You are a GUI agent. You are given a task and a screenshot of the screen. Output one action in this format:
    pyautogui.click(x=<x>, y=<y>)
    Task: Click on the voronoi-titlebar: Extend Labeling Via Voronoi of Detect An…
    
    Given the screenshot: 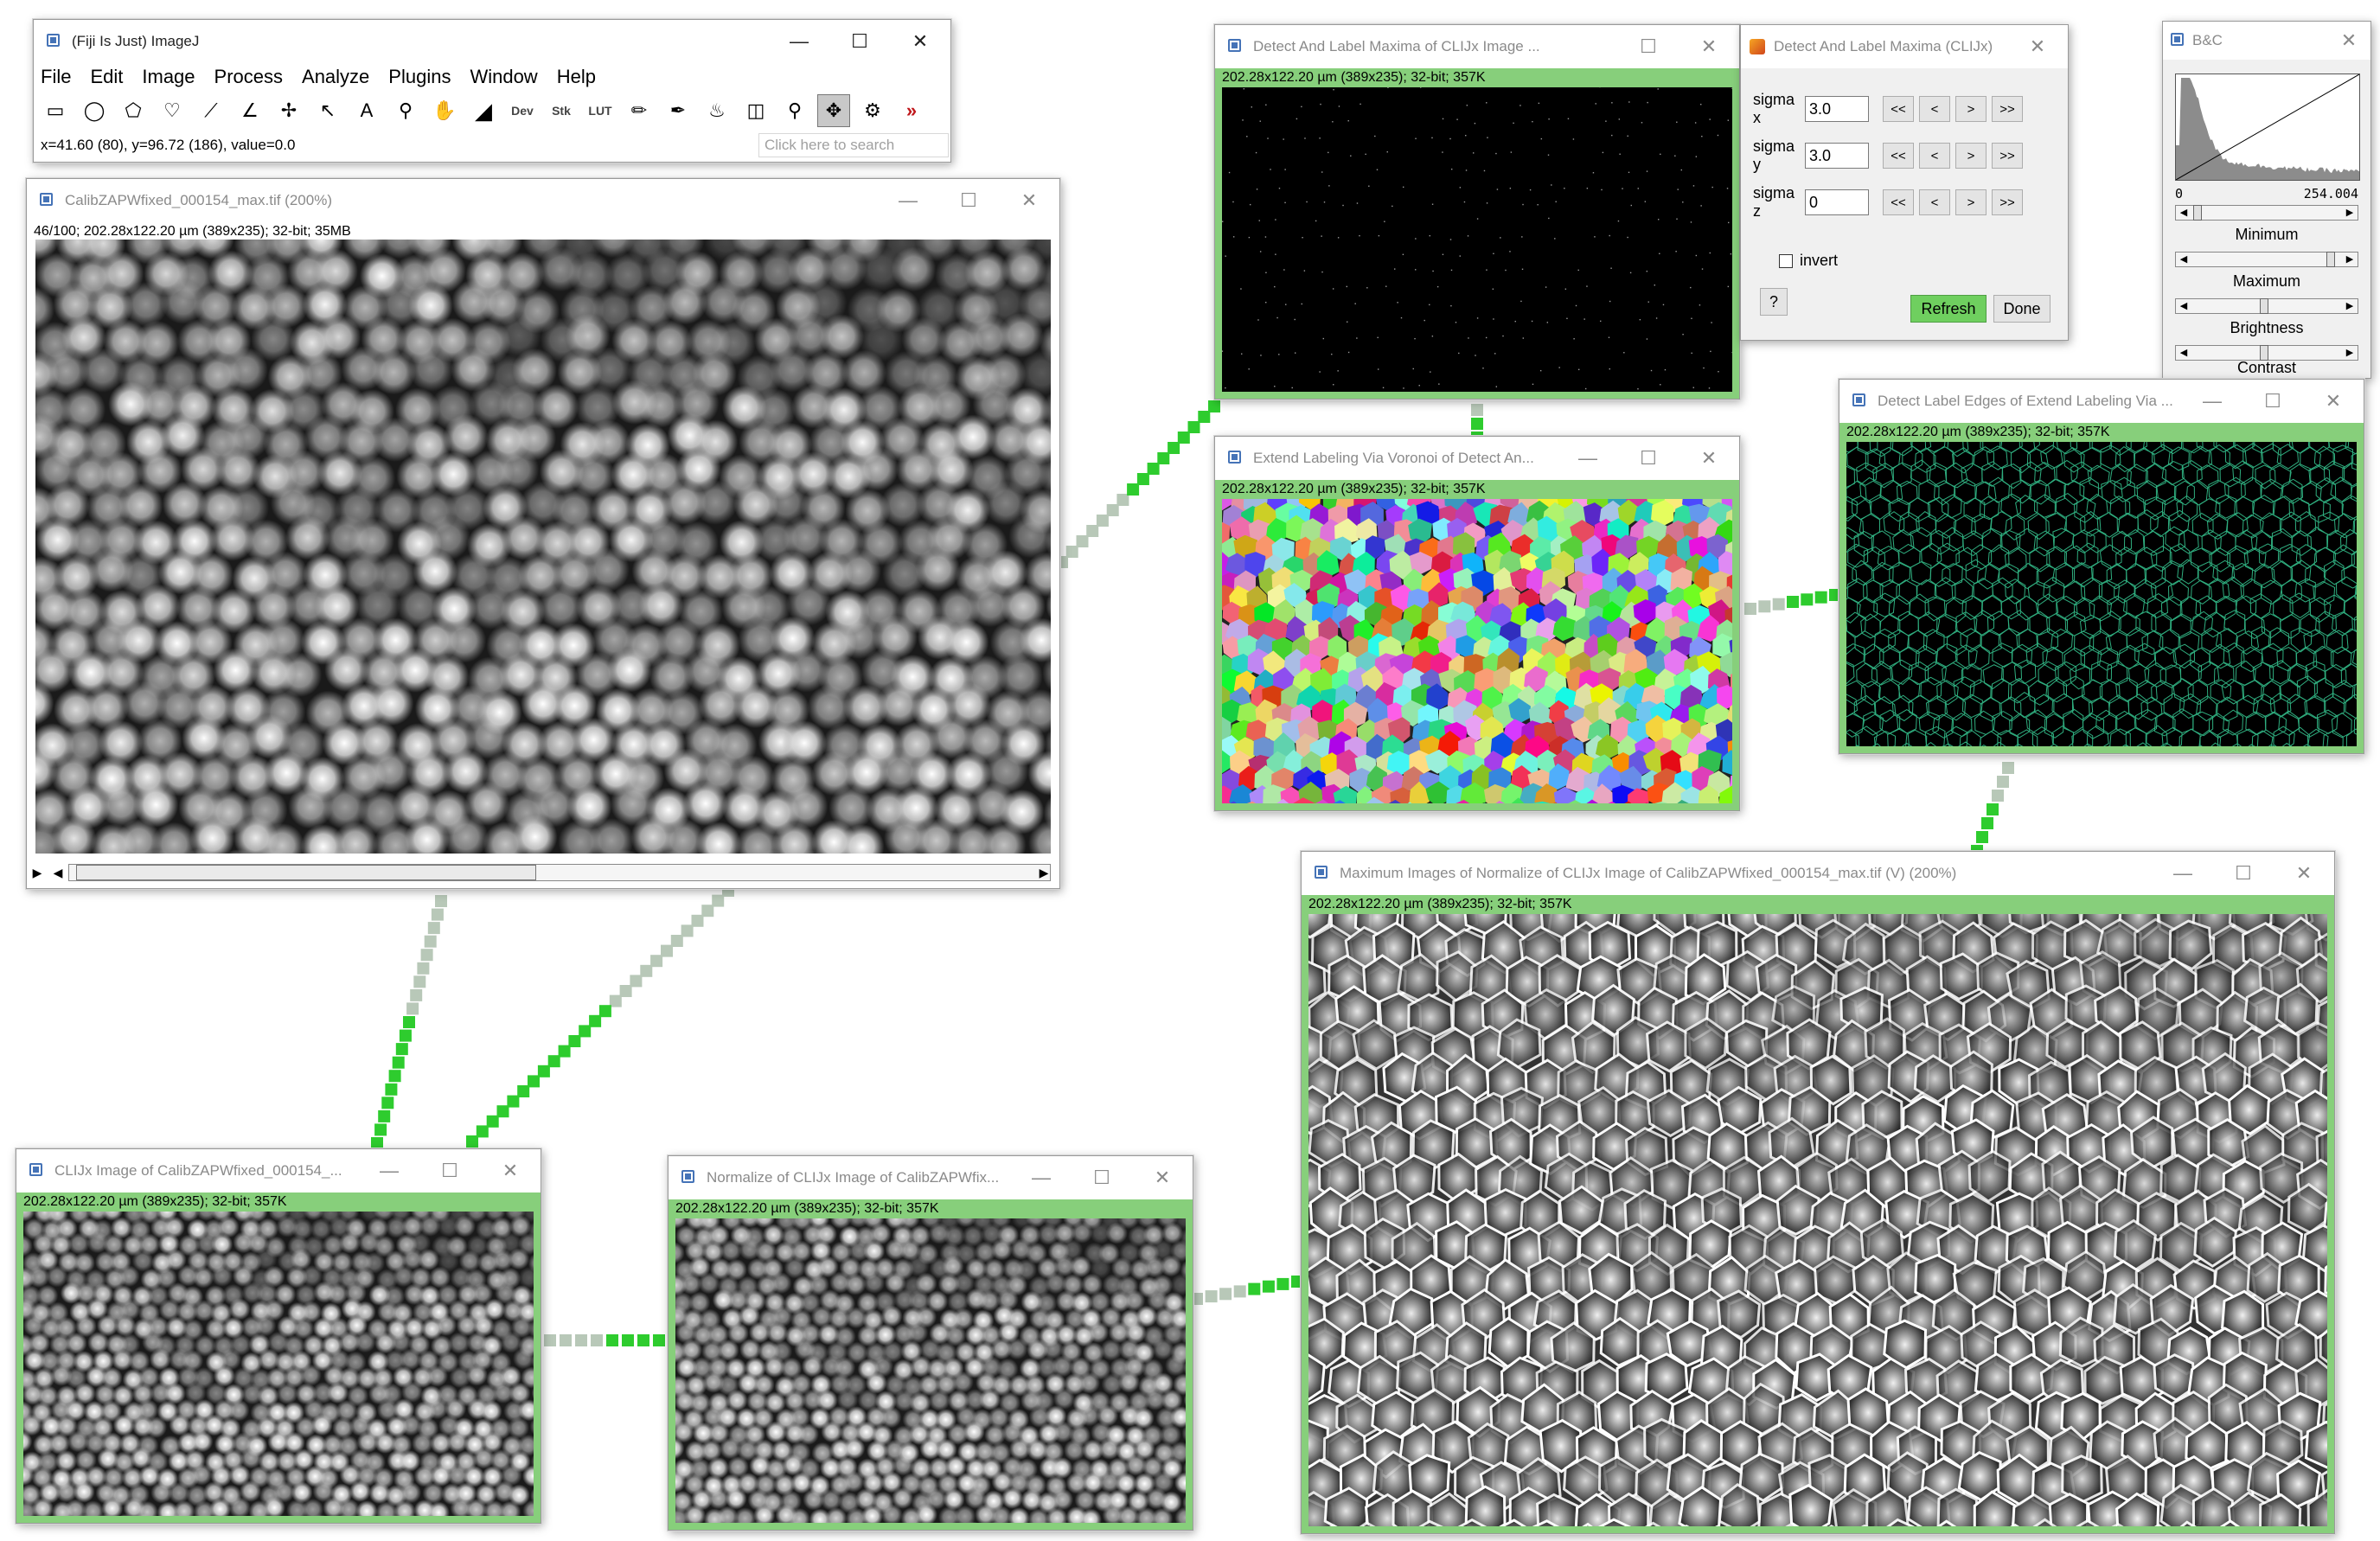 What is the action you would take?
    pyautogui.click(x=1477, y=458)
    